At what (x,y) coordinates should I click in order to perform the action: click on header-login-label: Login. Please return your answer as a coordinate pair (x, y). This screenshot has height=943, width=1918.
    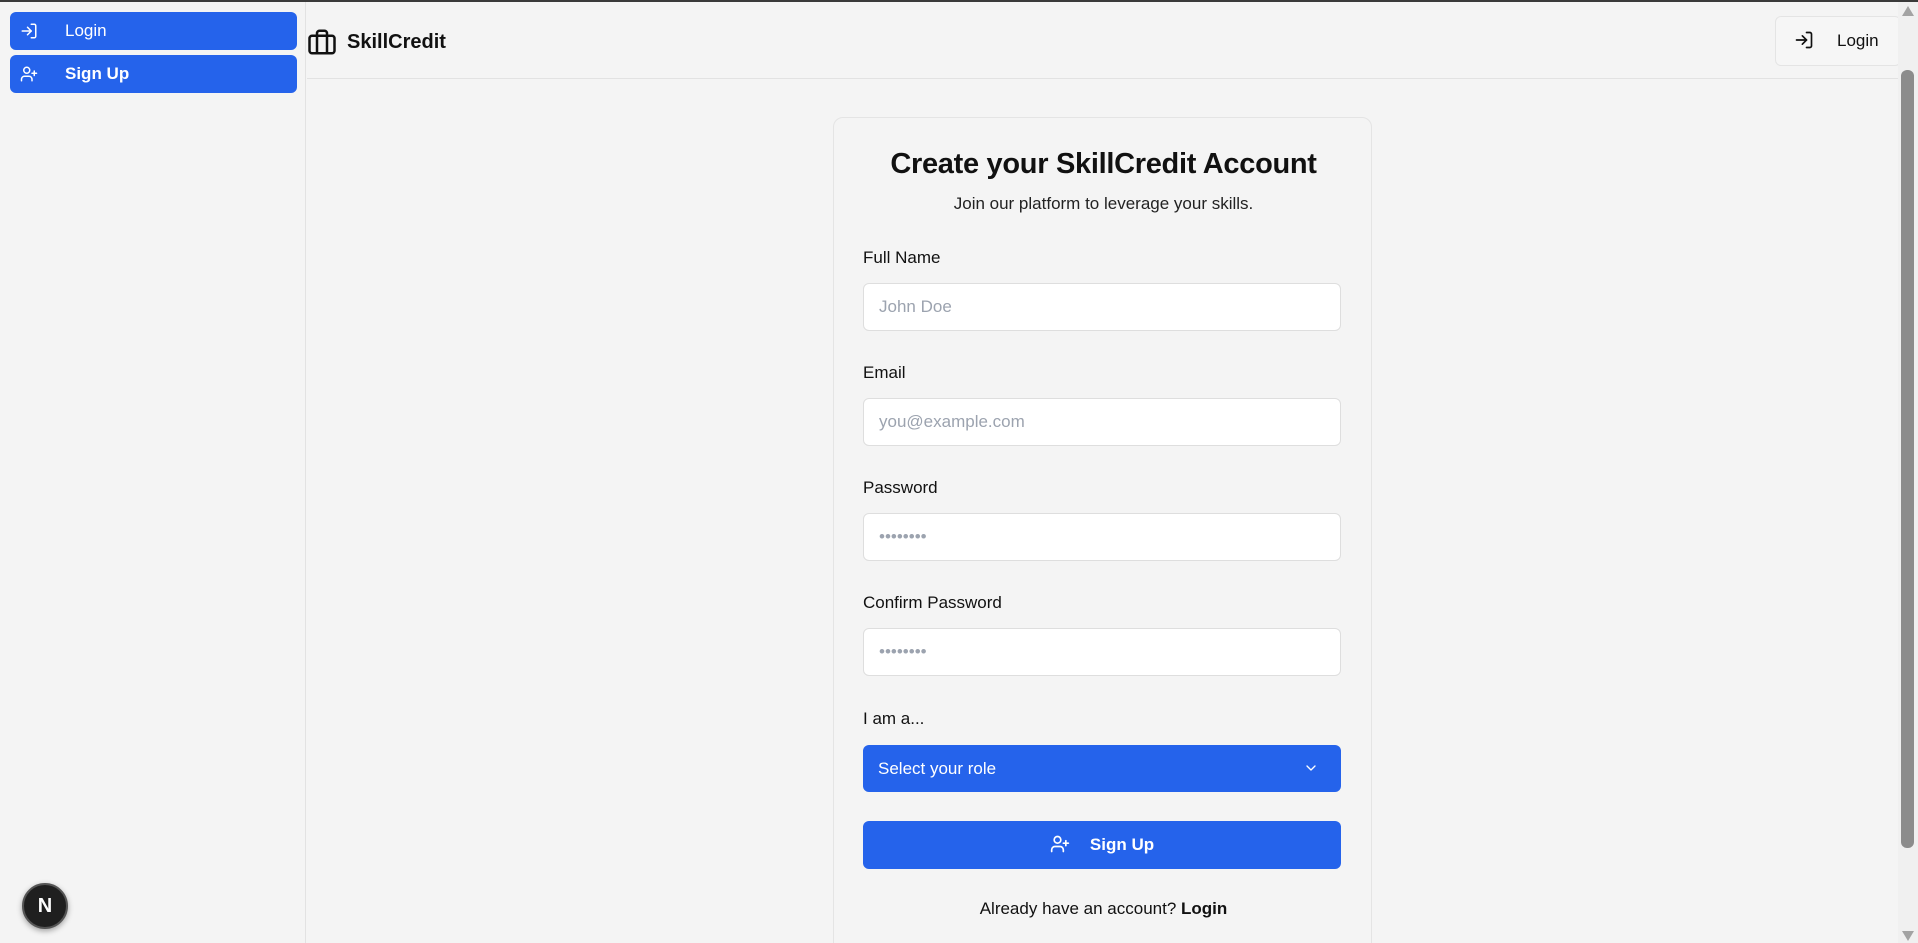
    Looking at the image, I should click on (1858, 40).